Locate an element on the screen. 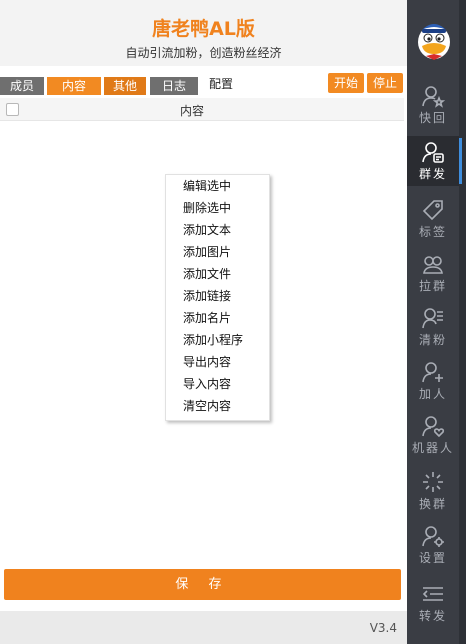  tab-other: 其他 is located at coordinates (125, 86).